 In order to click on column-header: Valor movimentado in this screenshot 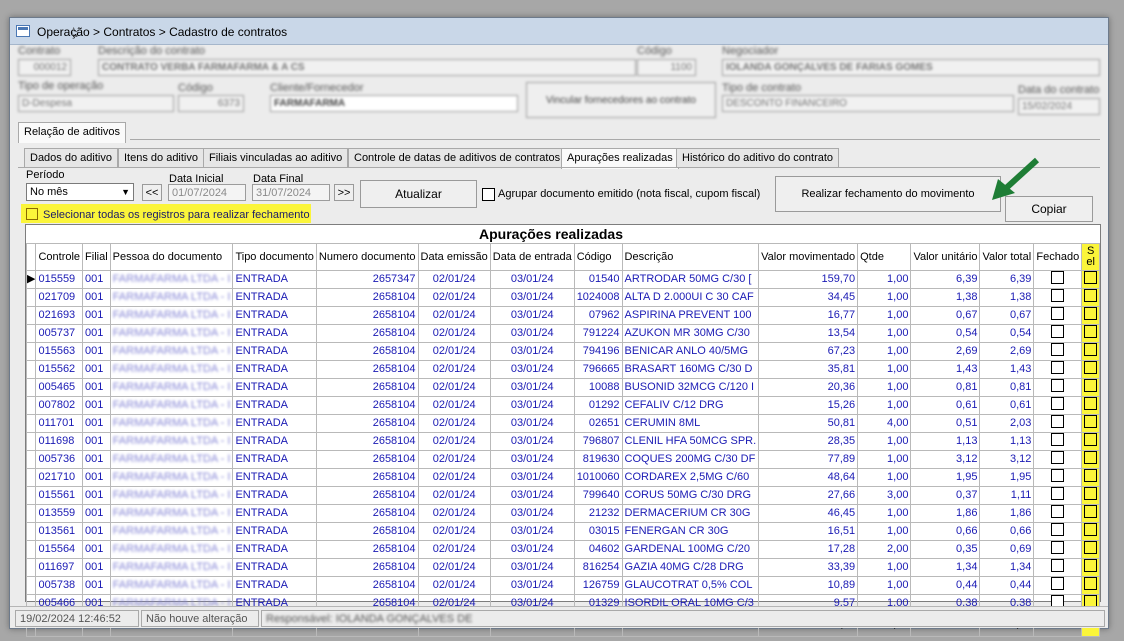, I will do `click(808, 257)`.